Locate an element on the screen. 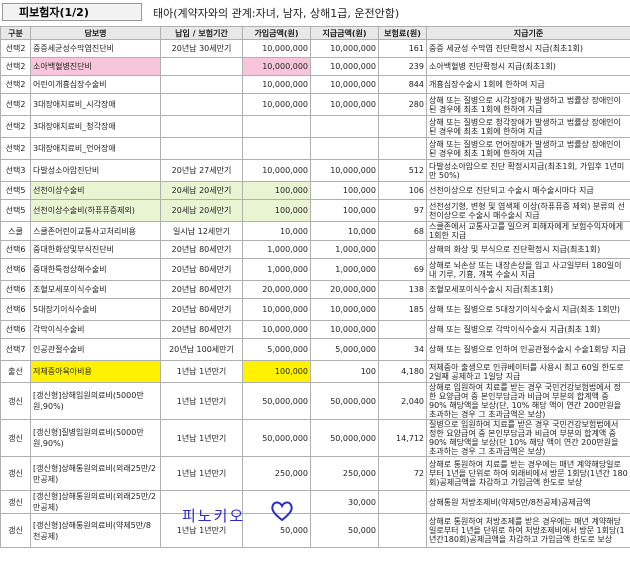 The height and width of the screenshot is (566, 630). row-standard: 중증 세균성 수막염 진단확정시 지급(최초1회) is located at coordinates (528, 48).